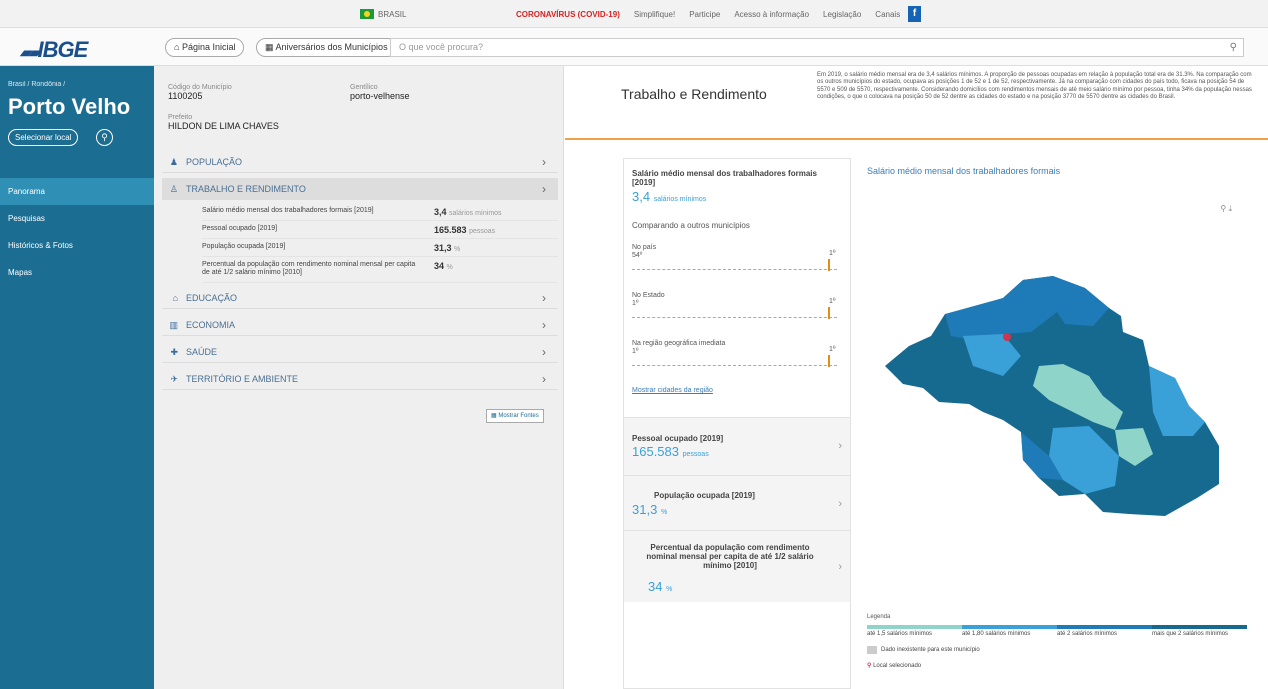 The height and width of the screenshot is (689, 1268). I want to click on zoom-icon: ⚲, so click(1223, 208).